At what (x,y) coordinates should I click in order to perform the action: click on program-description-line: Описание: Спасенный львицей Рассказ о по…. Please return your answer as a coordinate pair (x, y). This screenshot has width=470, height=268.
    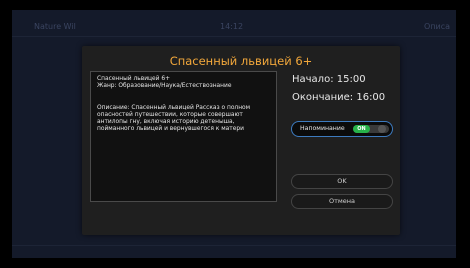
    Looking at the image, I should click on (174, 107).